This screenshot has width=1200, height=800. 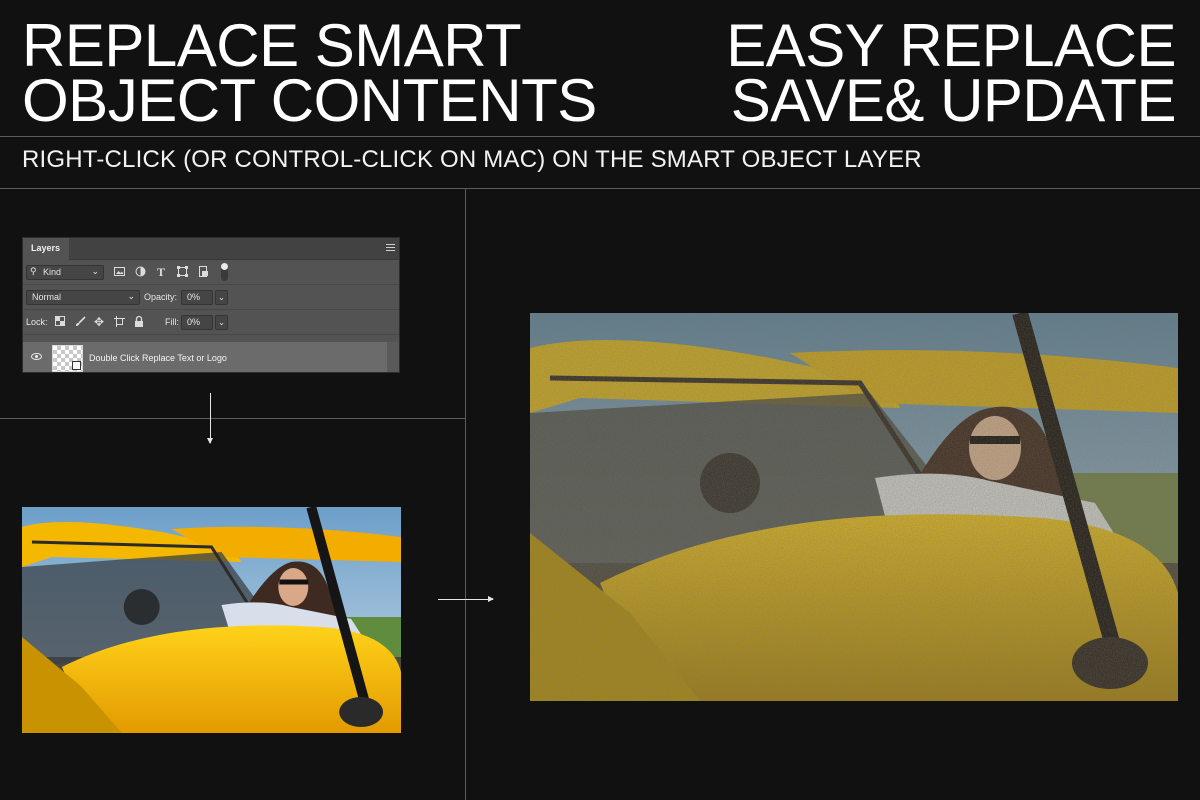 I want to click on smart-object-layer: Double Click Replace Text or Logo, so click(x=211, y=357).